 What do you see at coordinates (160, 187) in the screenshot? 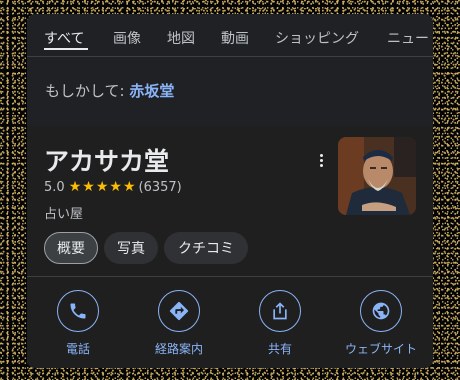
I see `review-count: (6357)` at bounding box center [160, 187].